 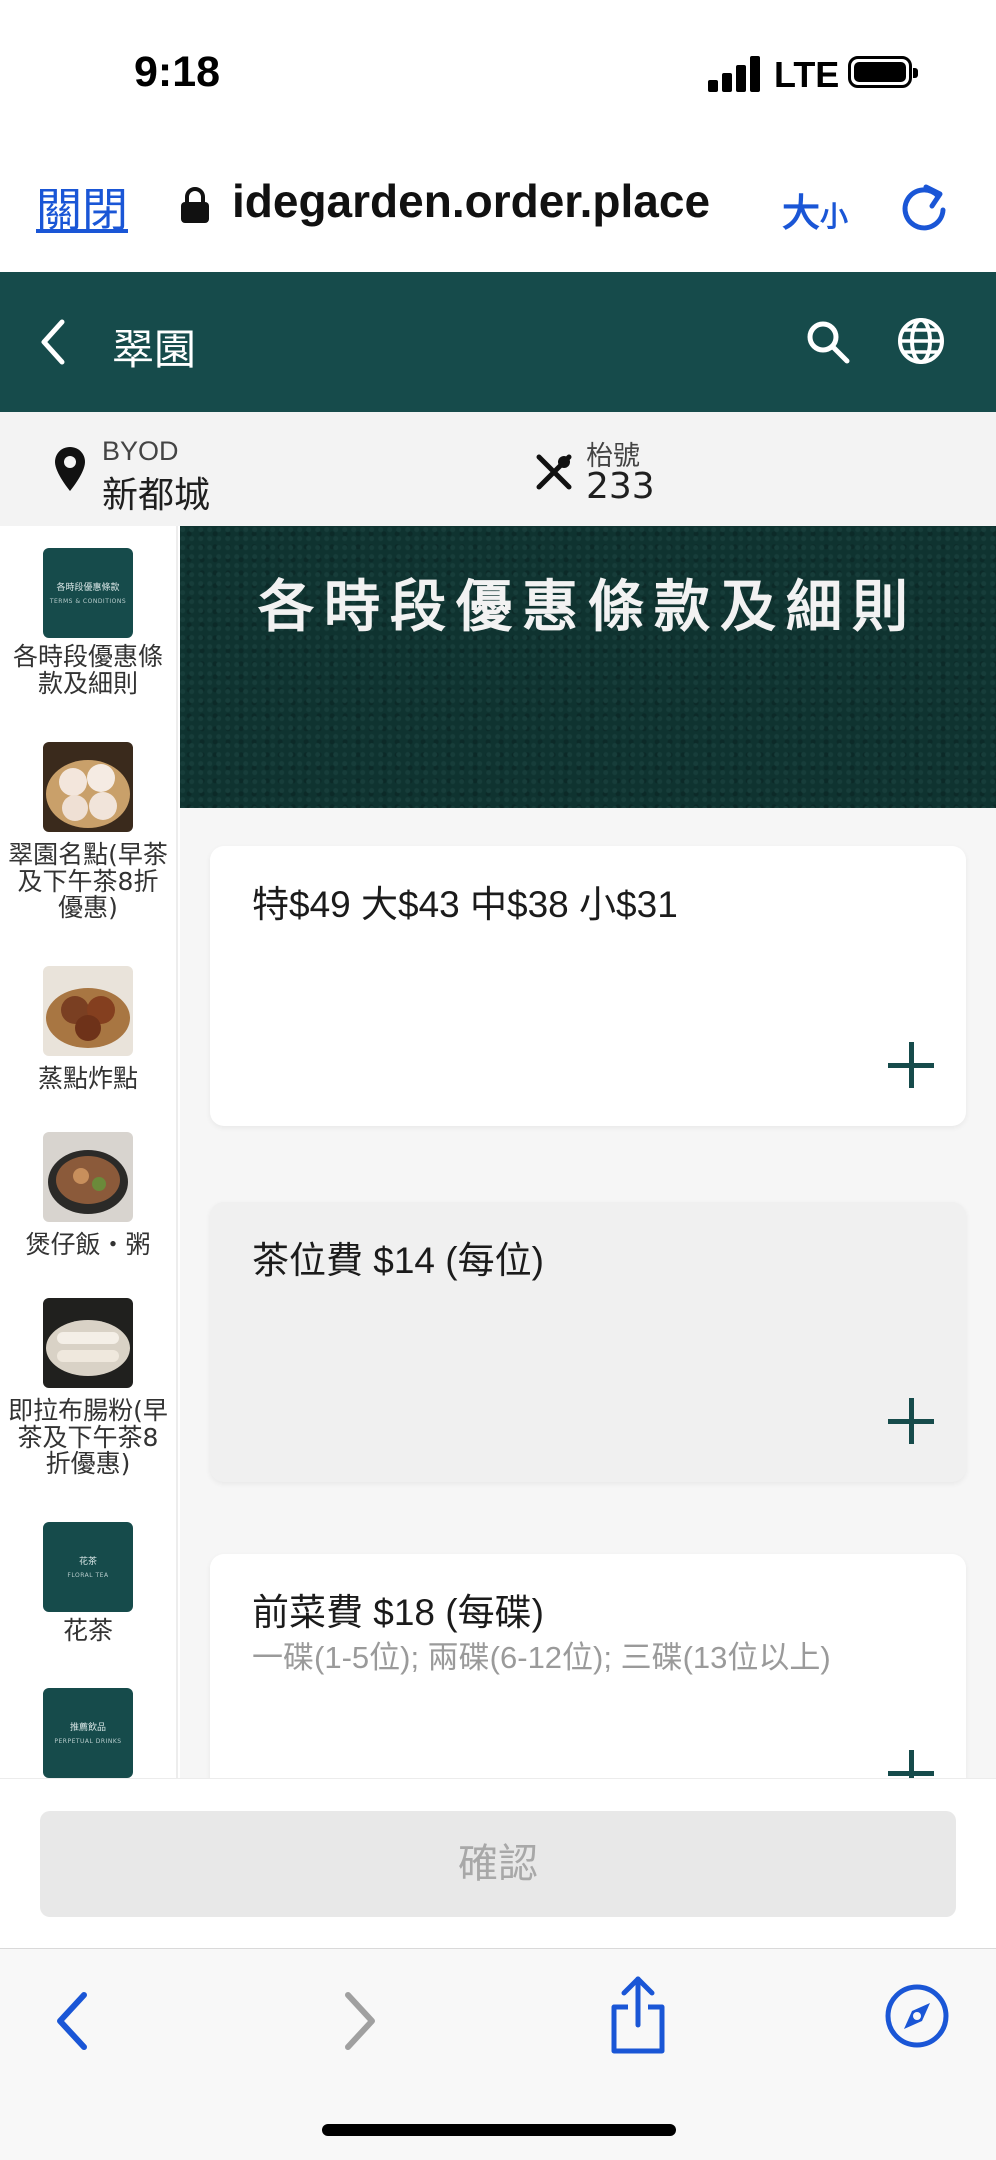 I want to click on url-field: idegarden.order.place, so click(x=492, y=201).